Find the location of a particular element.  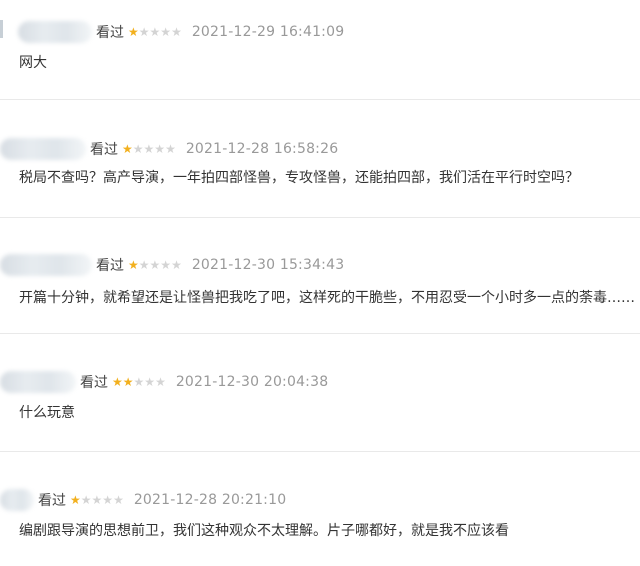

comment-meta: 看过 ★ ★ ★ ★ ★ 2021-12-28 20:21:10 is located at coordinates (143, 500).